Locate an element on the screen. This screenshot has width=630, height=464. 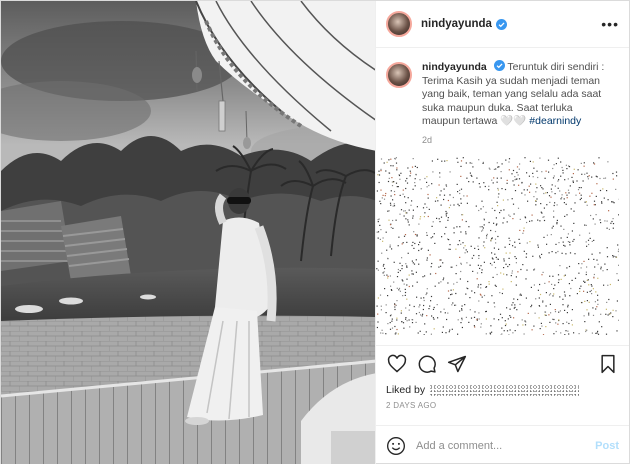
verified-badge-icon is located at coordinates (501, 24).